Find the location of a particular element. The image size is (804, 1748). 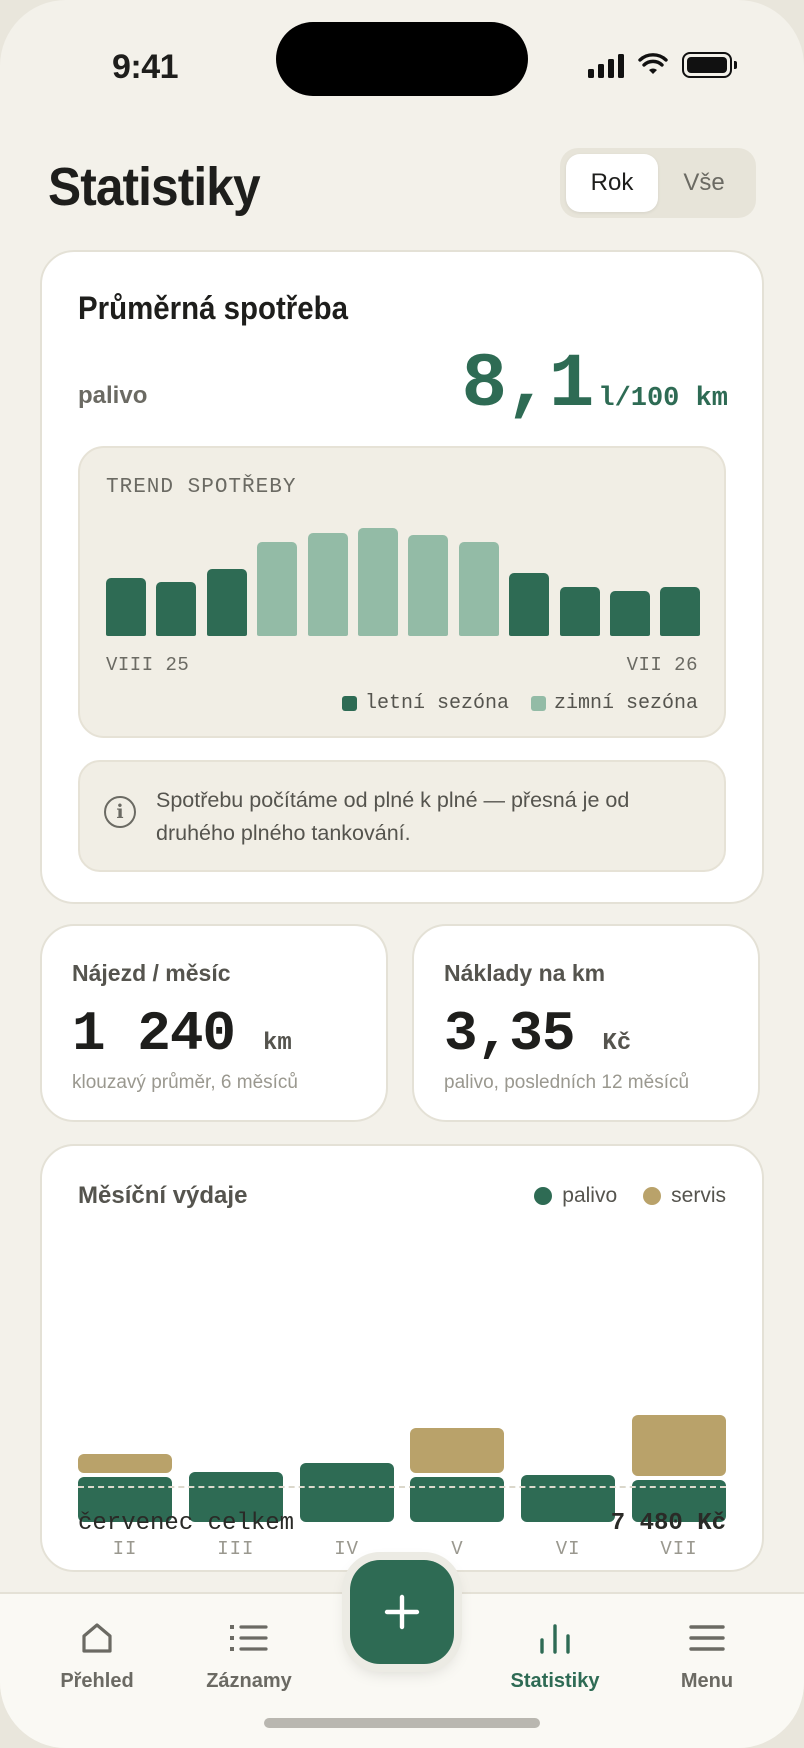

total-label: červenec celkem is located at coordinates (186, 1523).